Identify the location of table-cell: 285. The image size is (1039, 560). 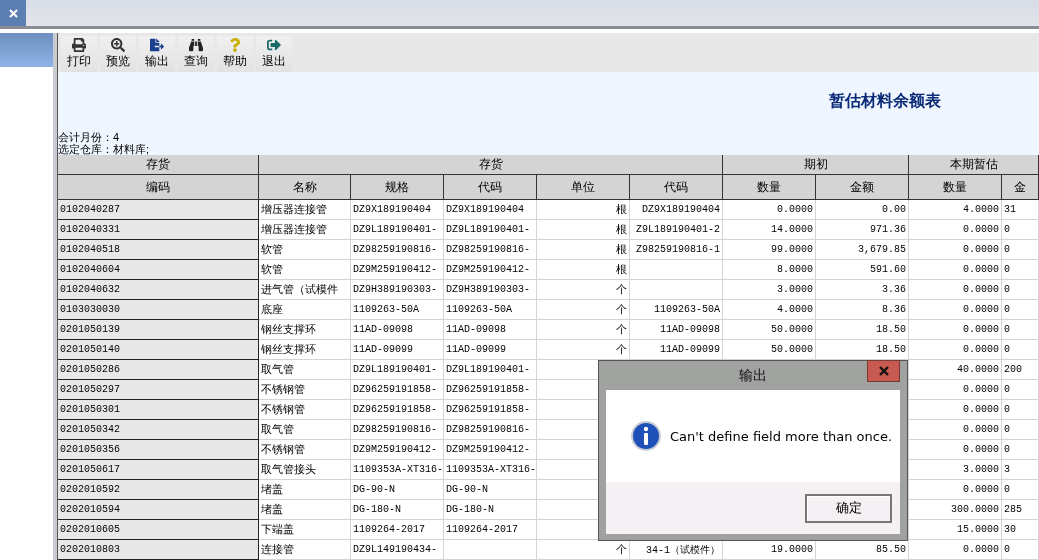
(1020, 510).